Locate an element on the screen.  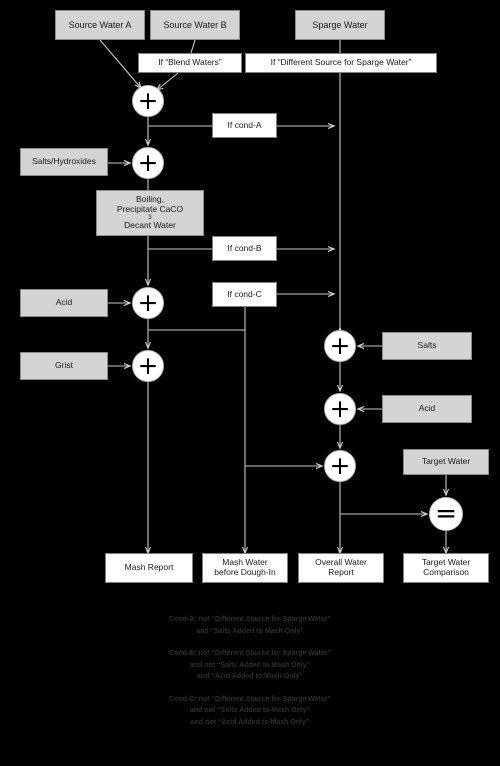
node-label: Salts/Hydroxides is located at coordinates (64, 161).